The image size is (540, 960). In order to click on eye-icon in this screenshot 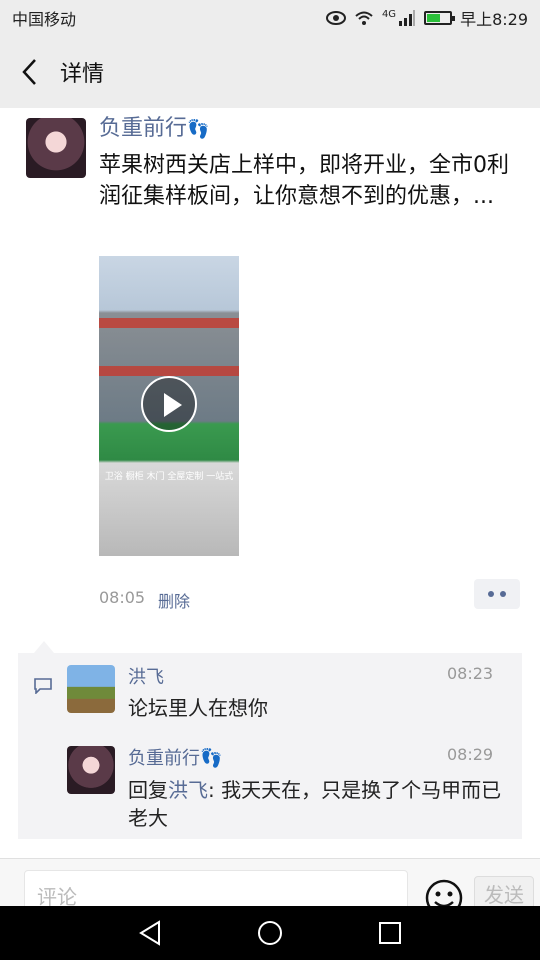, I will do `click(335, 18)`.